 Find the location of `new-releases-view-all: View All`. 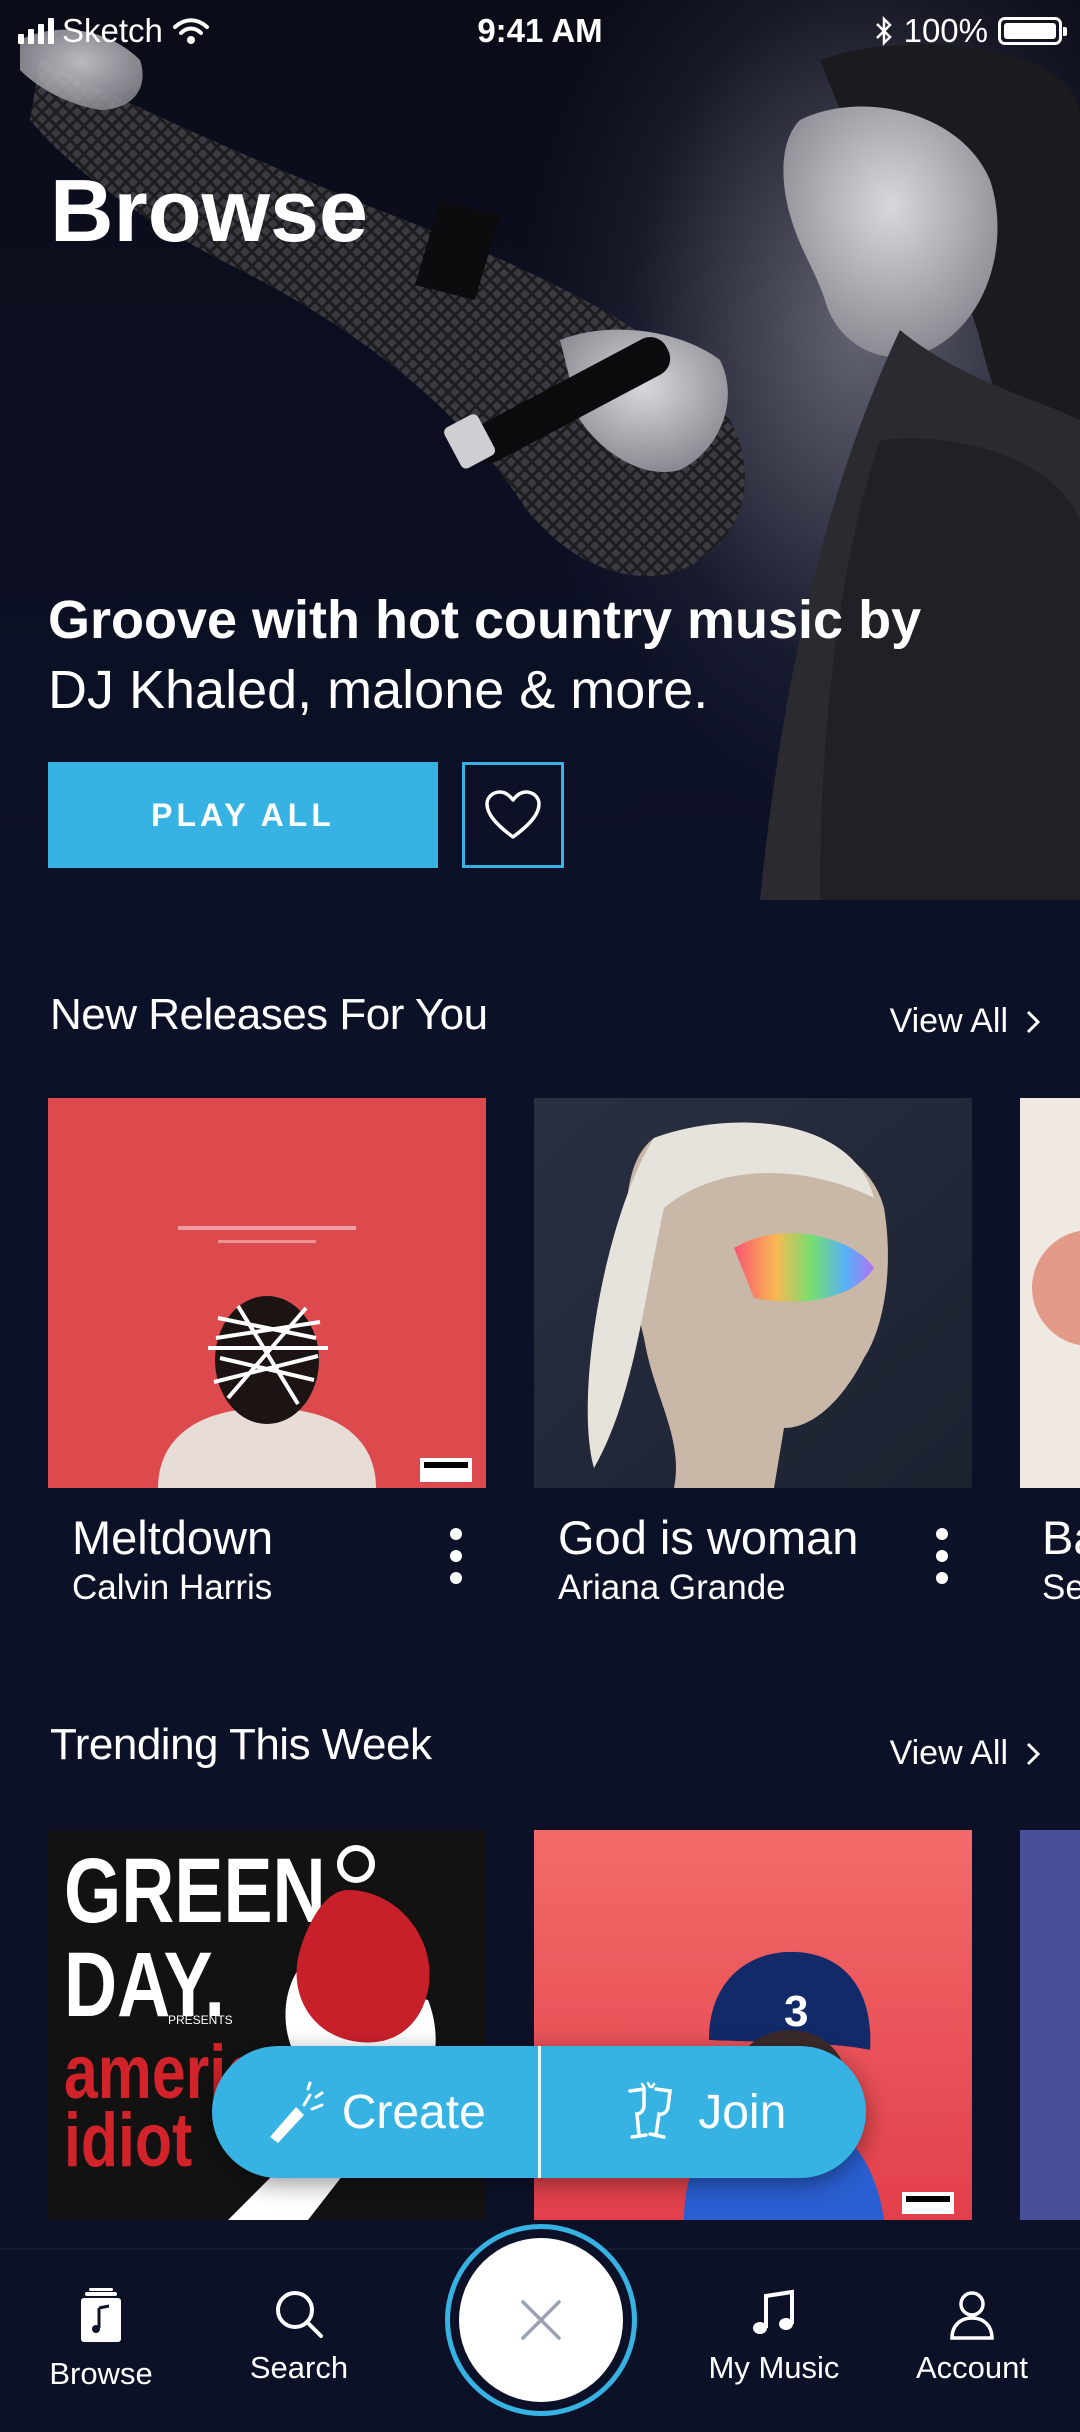

new-releases-view-all: View All is located at coordinates (965, 1021).